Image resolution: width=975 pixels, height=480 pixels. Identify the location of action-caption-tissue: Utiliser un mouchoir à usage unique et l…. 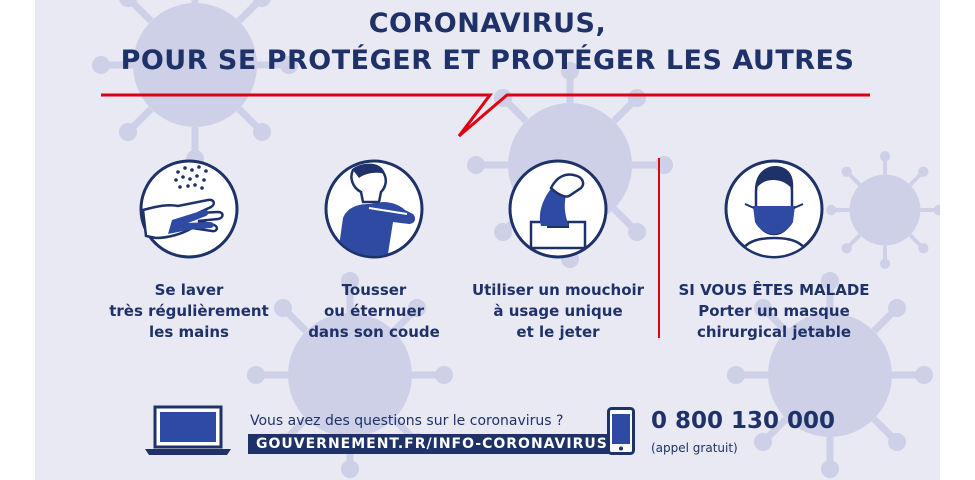
(558, 311).